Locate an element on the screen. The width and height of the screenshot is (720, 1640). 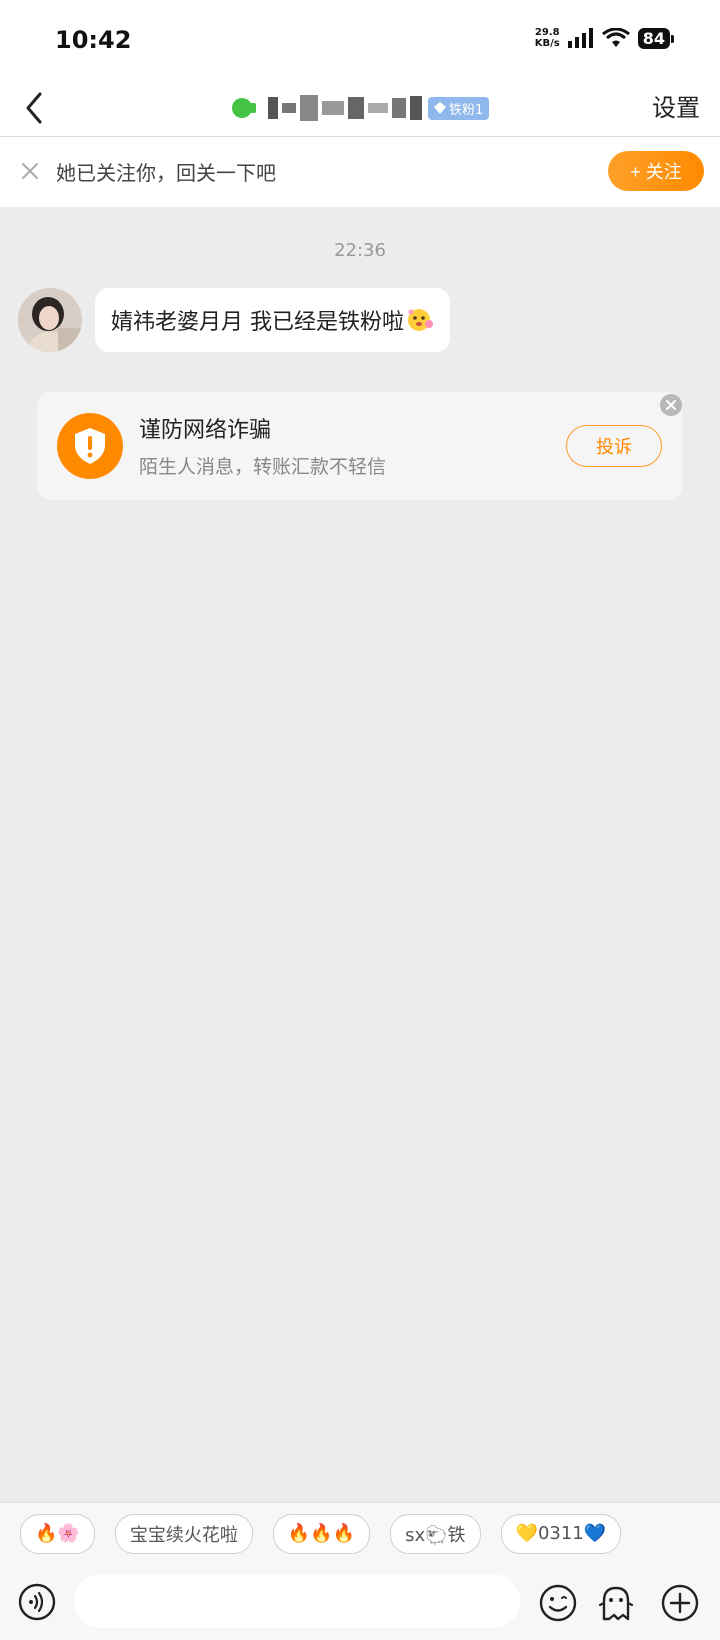
net-speed: 29.8 KB/s is located at coordinates (547, 38).